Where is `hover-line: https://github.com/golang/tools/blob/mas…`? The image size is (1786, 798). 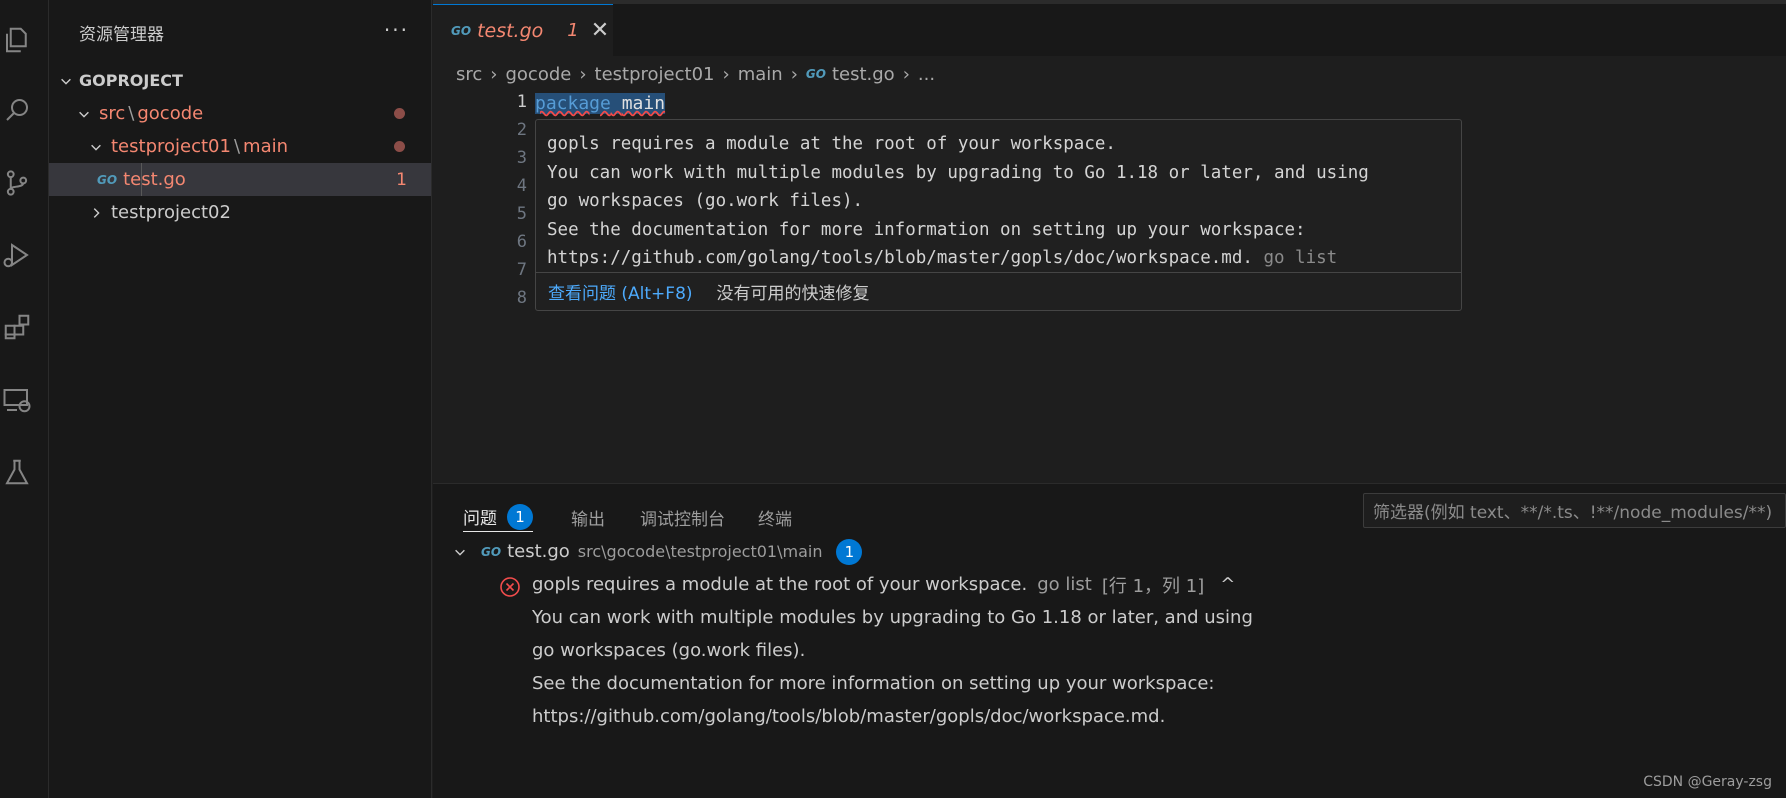 hover-line: https://github.com/golang/tools/blob/mas… is located at coordinates (900, 258).